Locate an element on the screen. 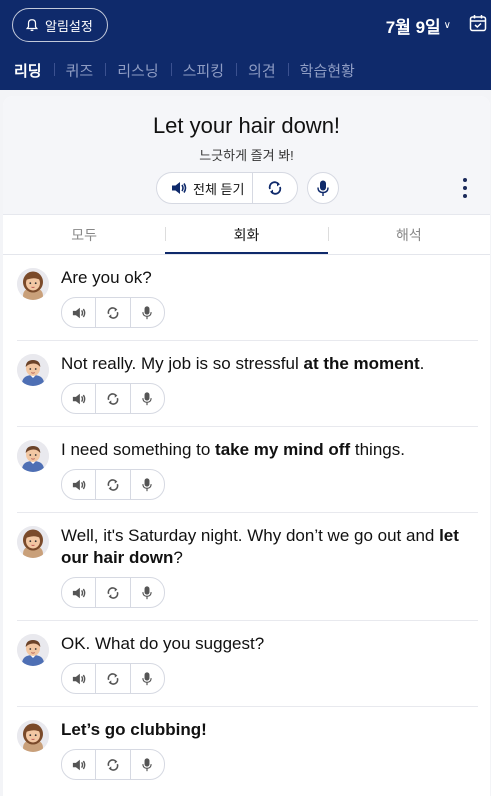 The height and width of the screenshot is (796, 491). chevron-down-icon: ∨ is located at coordinates (447, 25).